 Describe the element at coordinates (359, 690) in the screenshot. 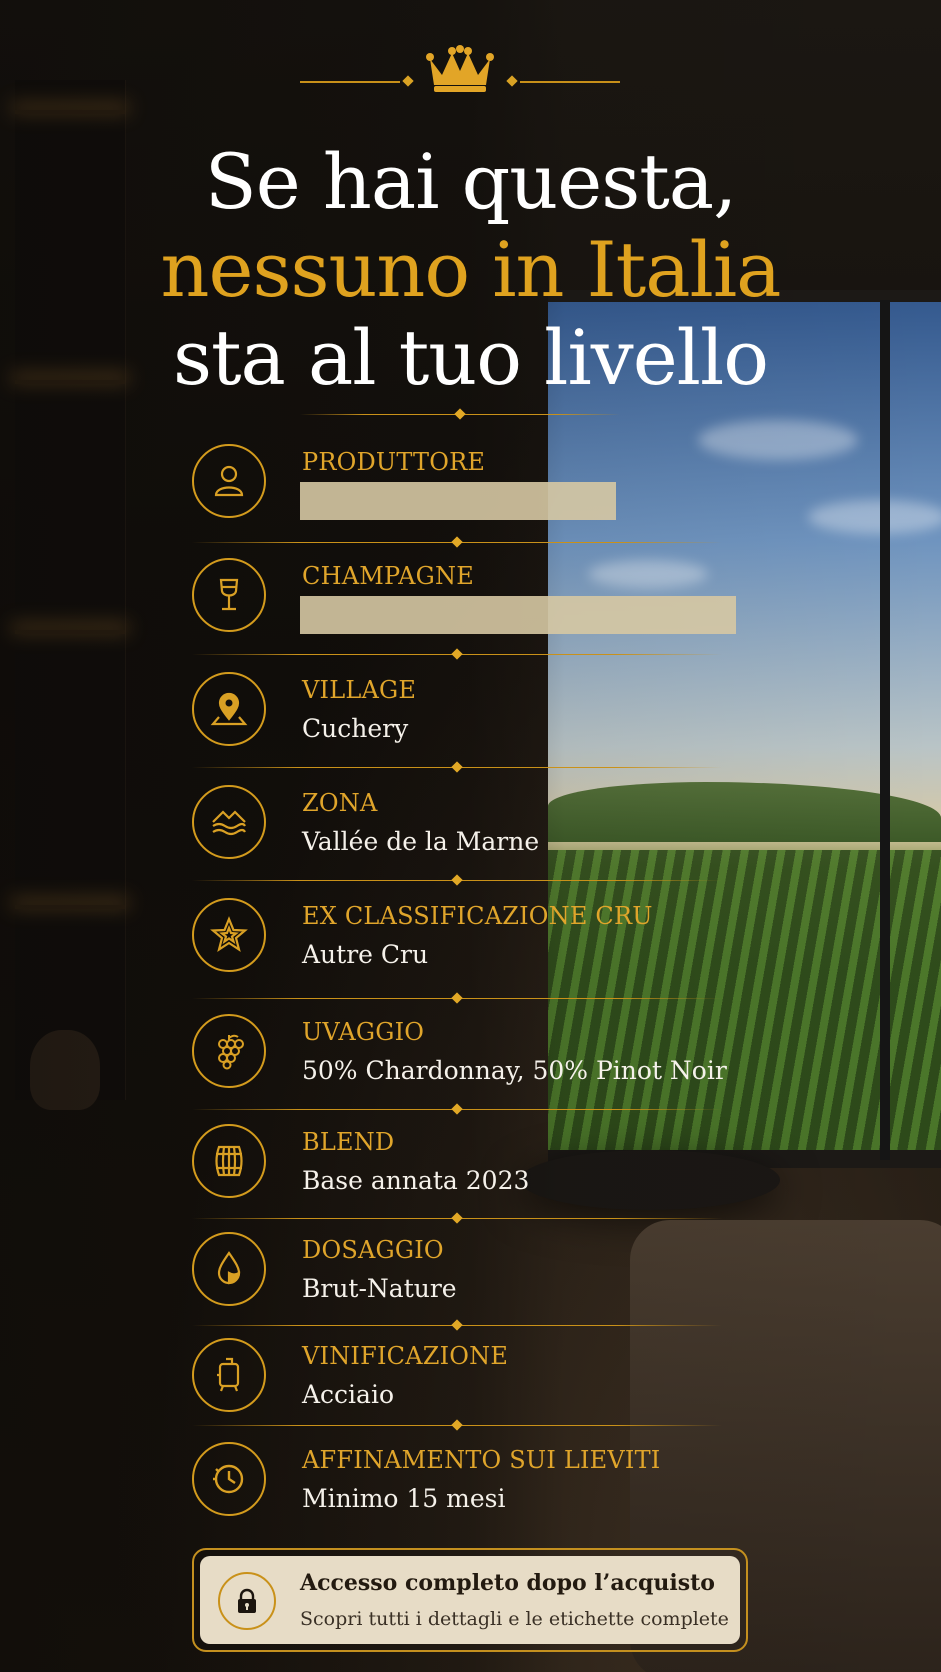

I see `info-label: VILLAGE` at that location.